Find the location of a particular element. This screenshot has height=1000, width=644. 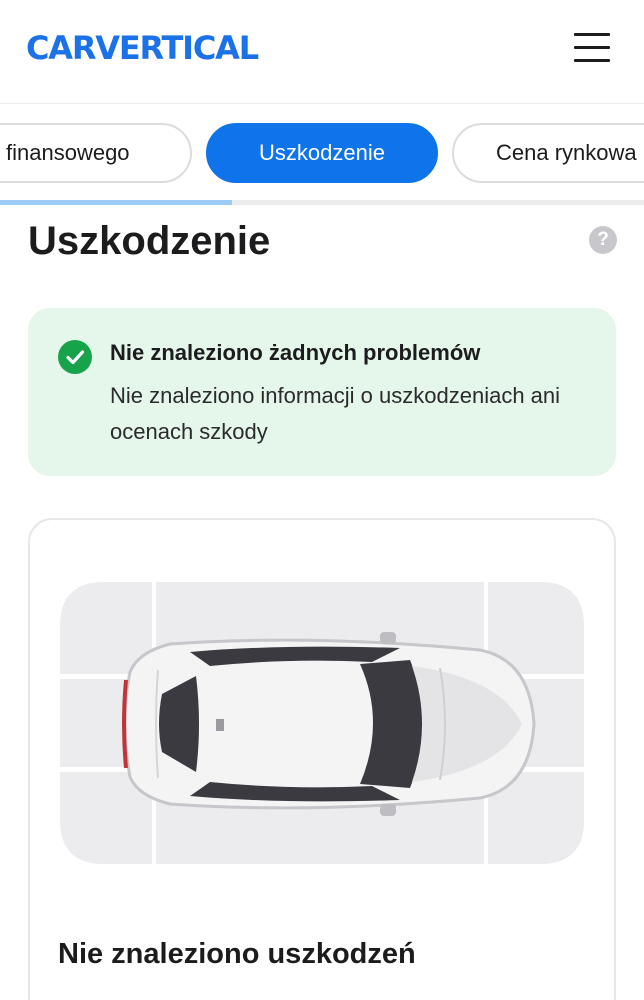

top-header: CARVERTICAL is located at coordinates (322, 52).